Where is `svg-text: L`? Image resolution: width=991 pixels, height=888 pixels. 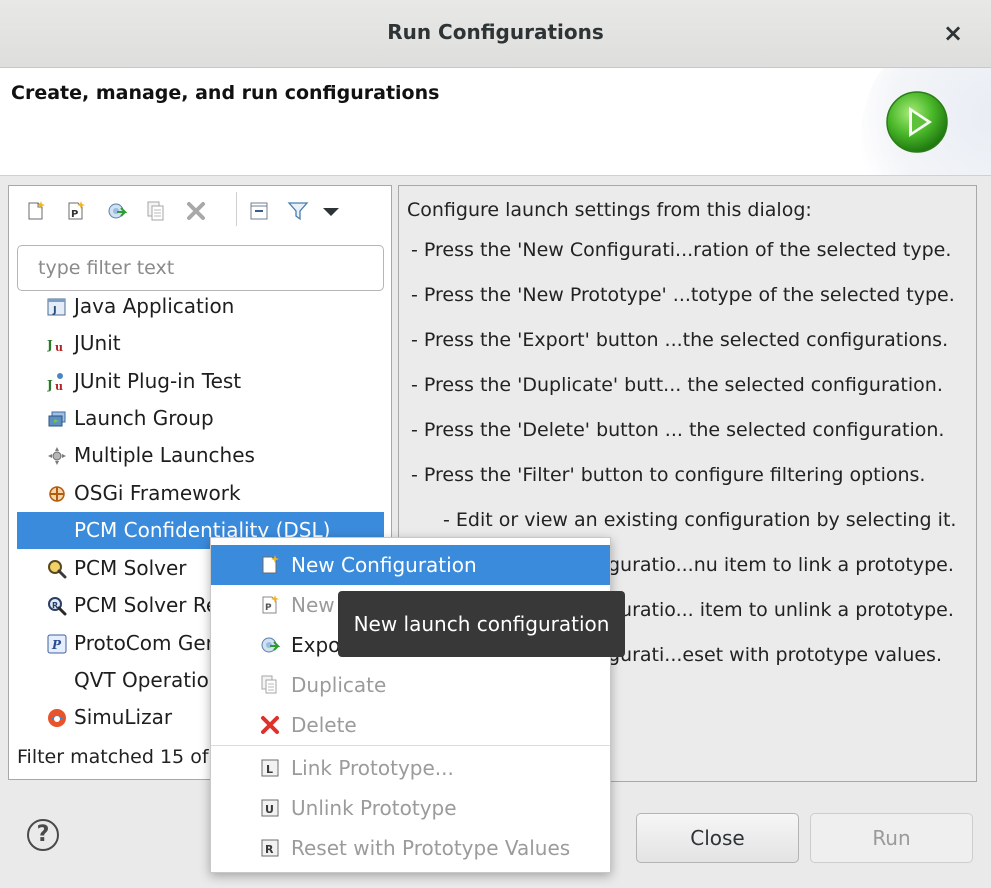 svg-text: L is located at coordinates (269, 769).